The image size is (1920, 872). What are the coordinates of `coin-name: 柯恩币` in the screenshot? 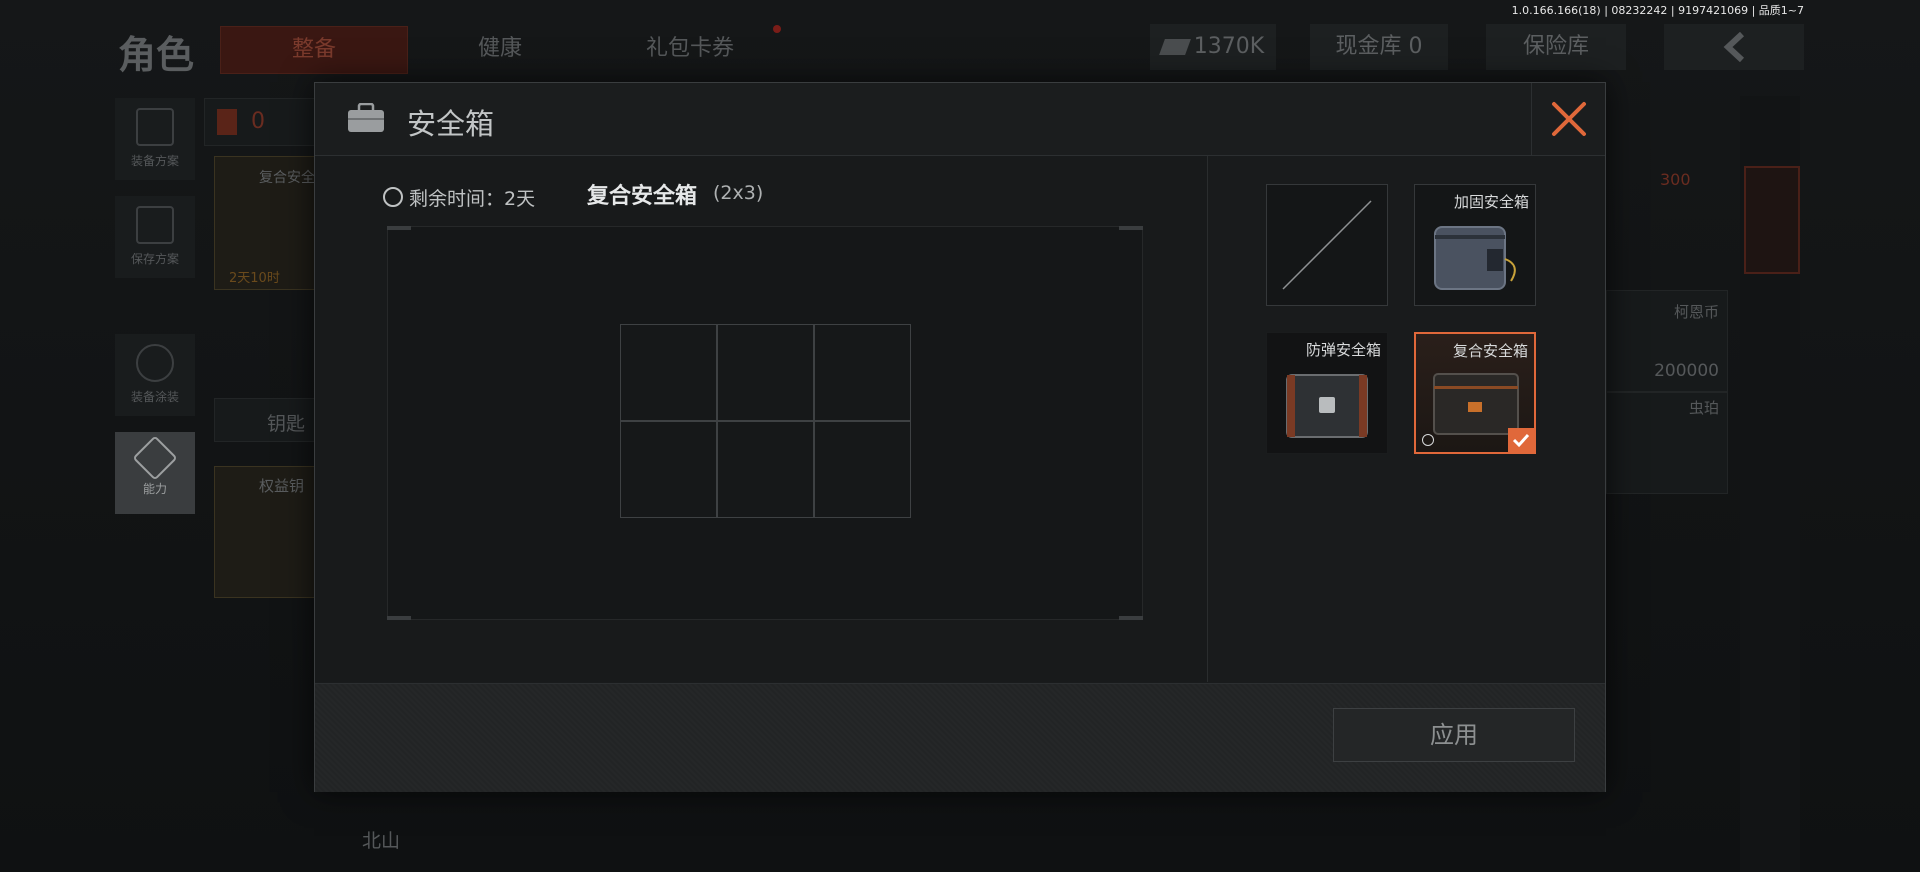 It's located at (1696, 312).